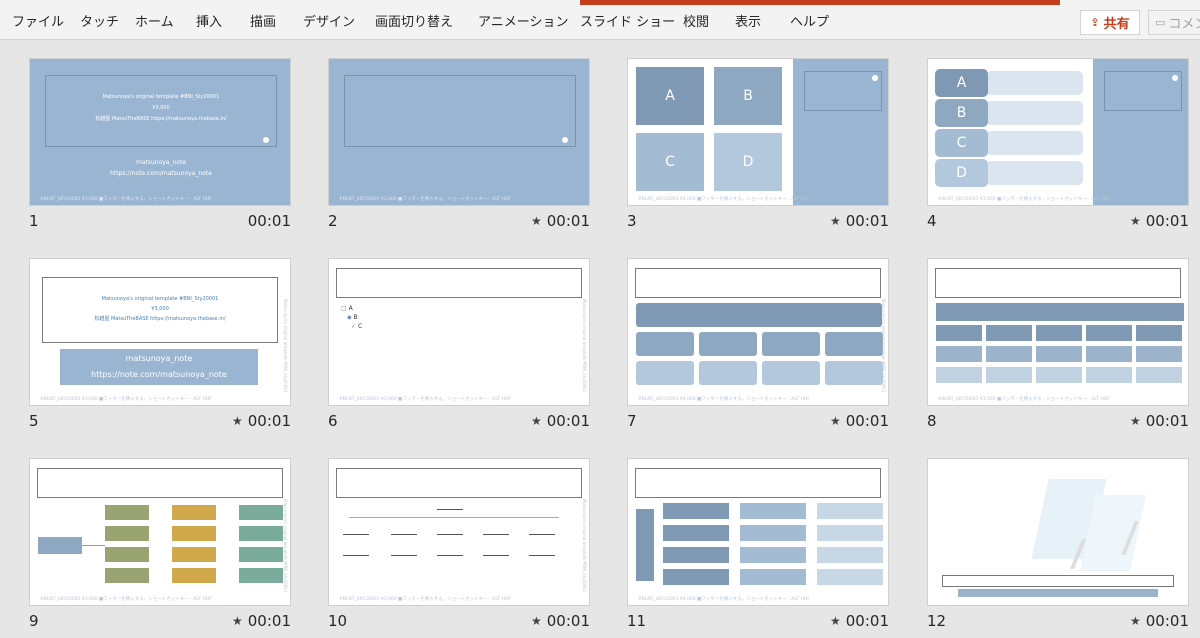 The height and width of the screenshot is (638, 1200). I want to click on tab-view: 表示, so click(748, 20).